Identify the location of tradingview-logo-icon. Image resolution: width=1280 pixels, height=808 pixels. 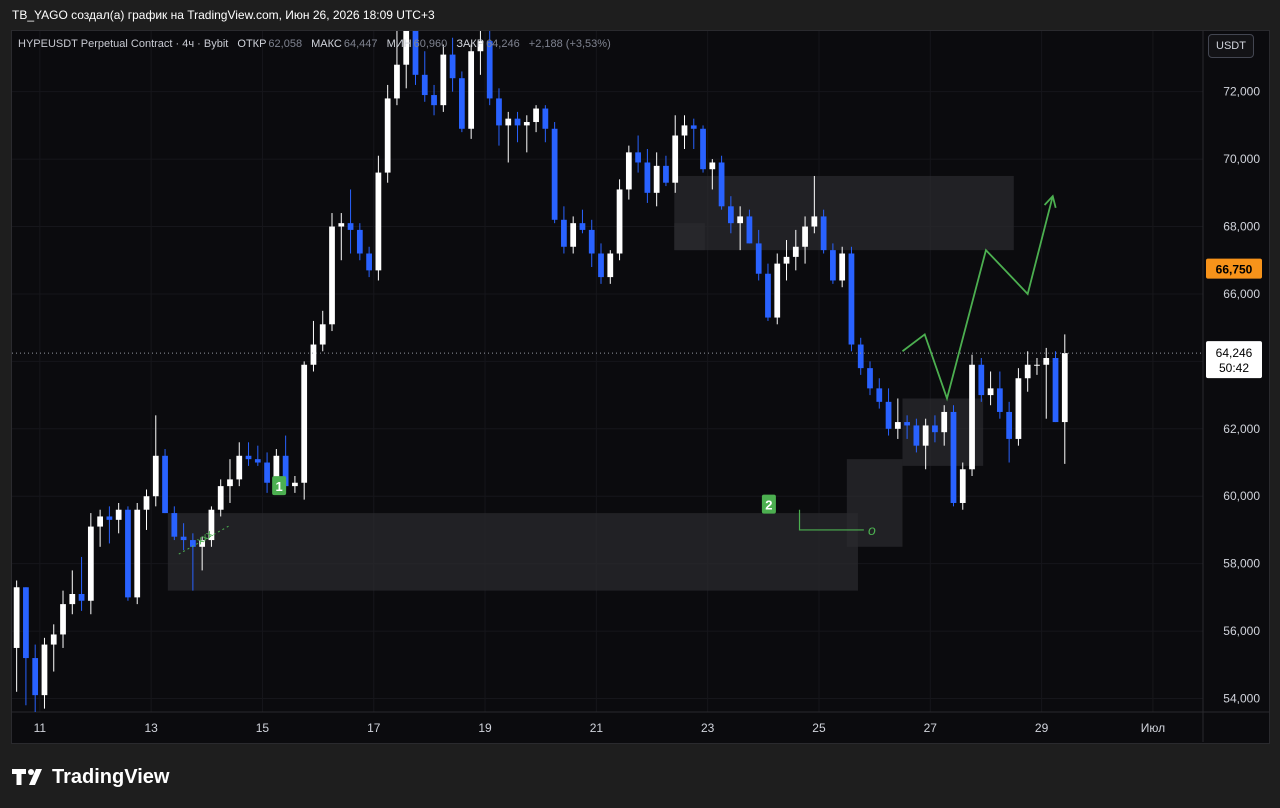
(27, 777).